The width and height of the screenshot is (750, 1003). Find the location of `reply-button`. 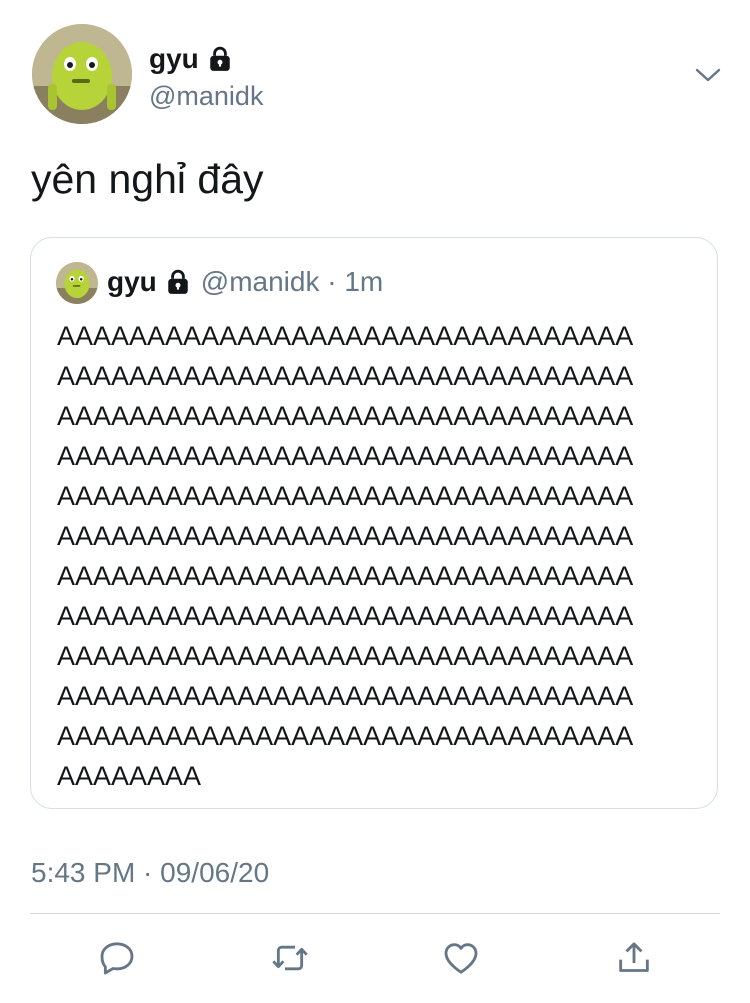

reply-button is located at coordinates (117, 958).